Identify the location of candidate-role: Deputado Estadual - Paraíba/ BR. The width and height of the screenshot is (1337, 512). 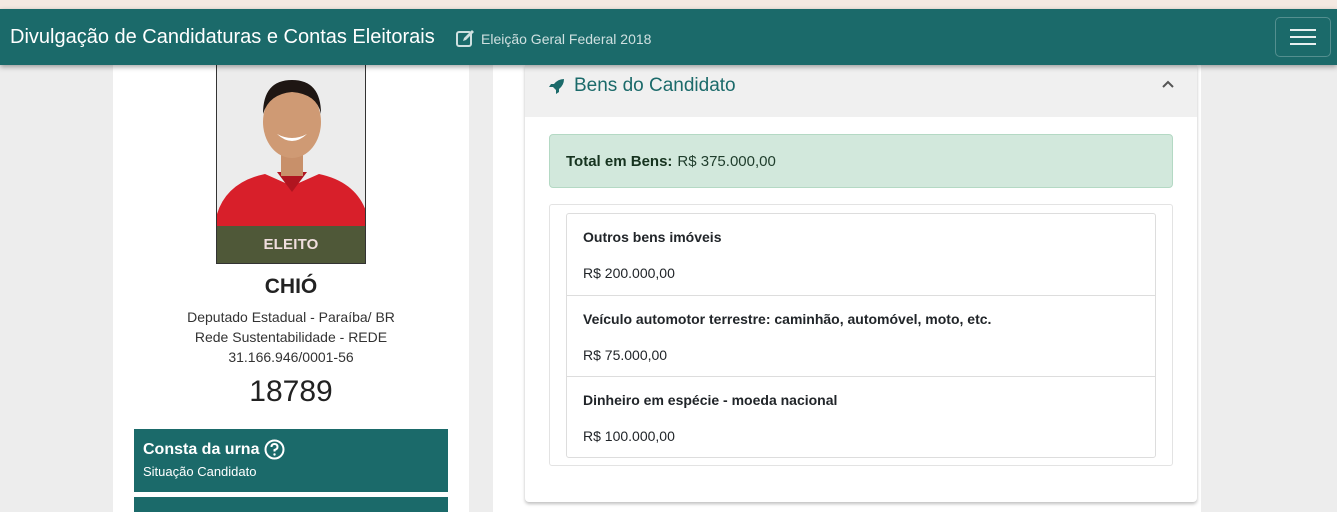
(291, 317).